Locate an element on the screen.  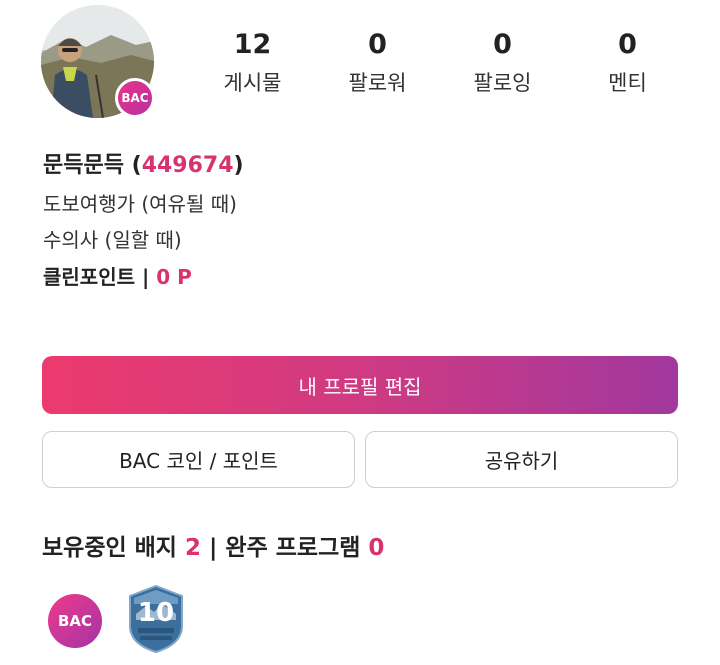
bac-avatar-badge-icon: BAC is located at coordinates (135, 98).